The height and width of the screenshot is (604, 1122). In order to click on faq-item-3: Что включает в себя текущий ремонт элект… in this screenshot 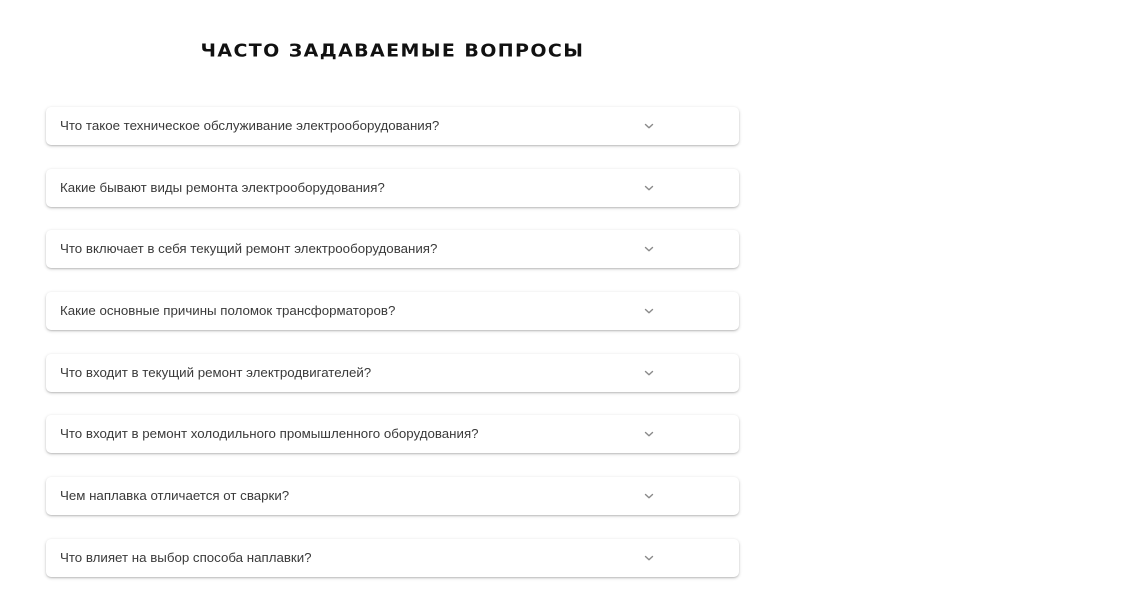, I will do `click(392, 249)`.